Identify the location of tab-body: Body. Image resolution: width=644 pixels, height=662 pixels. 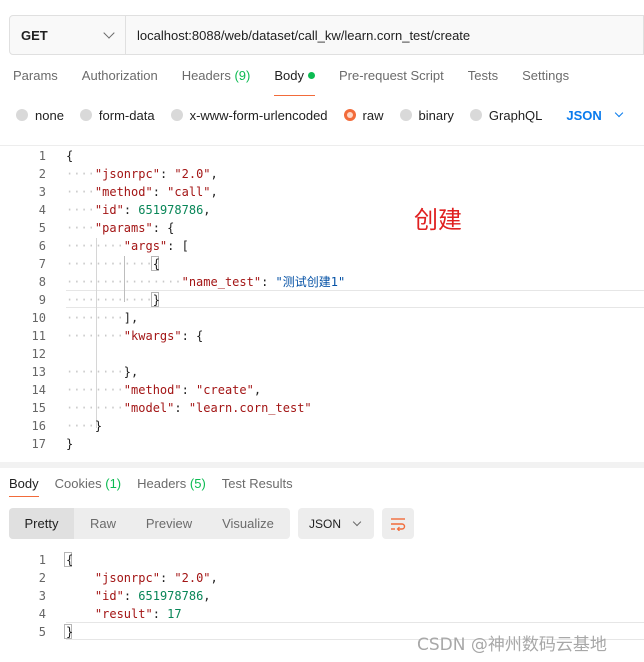
(294, 82).